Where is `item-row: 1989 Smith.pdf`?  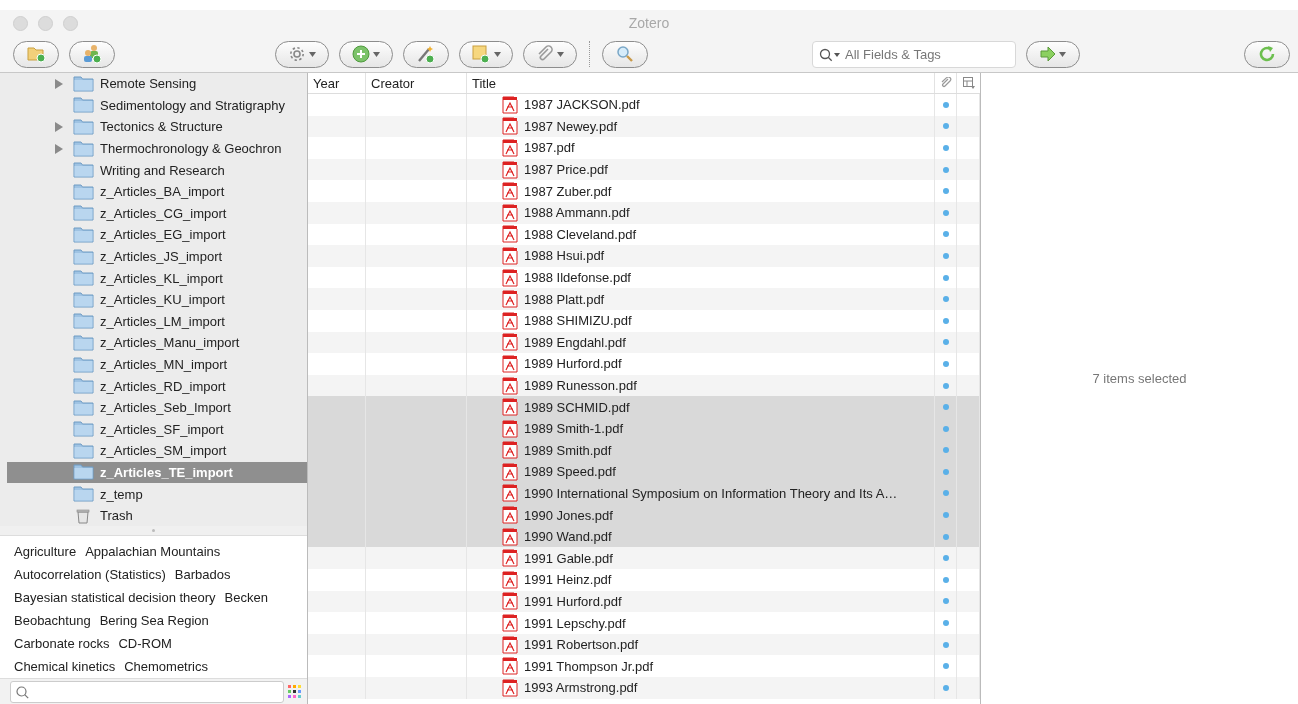 item-row: 1989 Smith.pdf is located at coordinates (644, 450).